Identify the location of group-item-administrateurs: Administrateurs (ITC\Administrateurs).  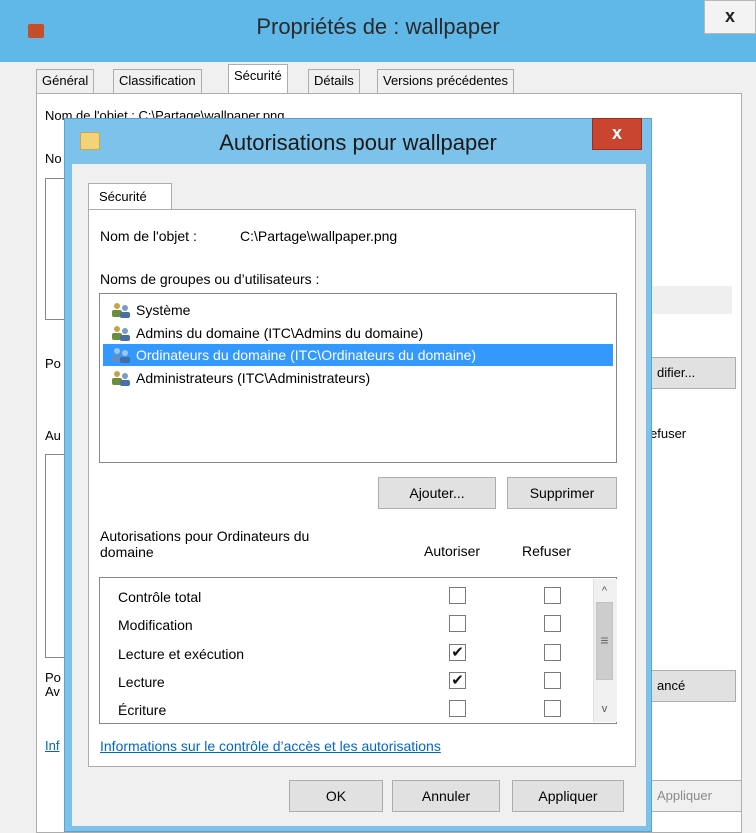
(239, 378).